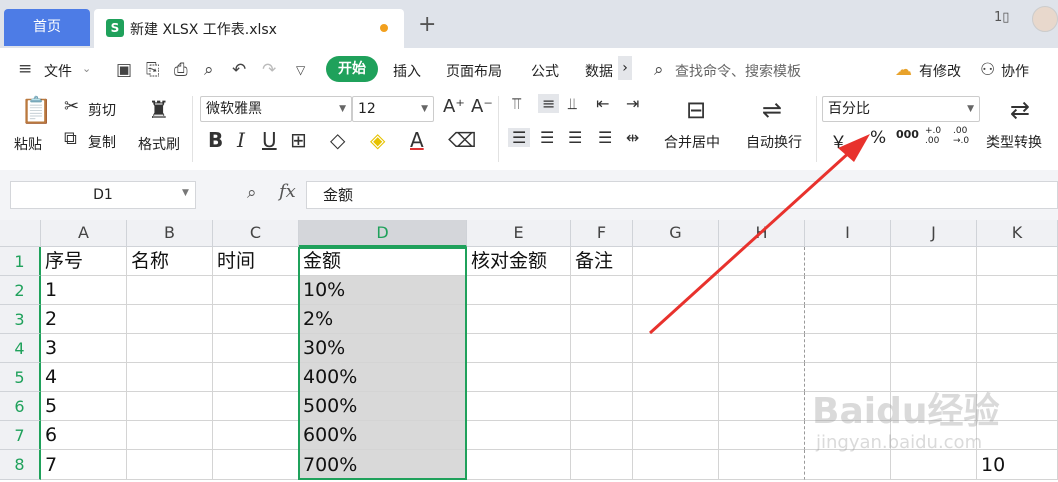 This screenshot has width=1058, height=482. What do you see at coordinates (906, 411) in the screenshot?
I see `watermark-logo: Baidu经验` at bounding box center [906, 411].